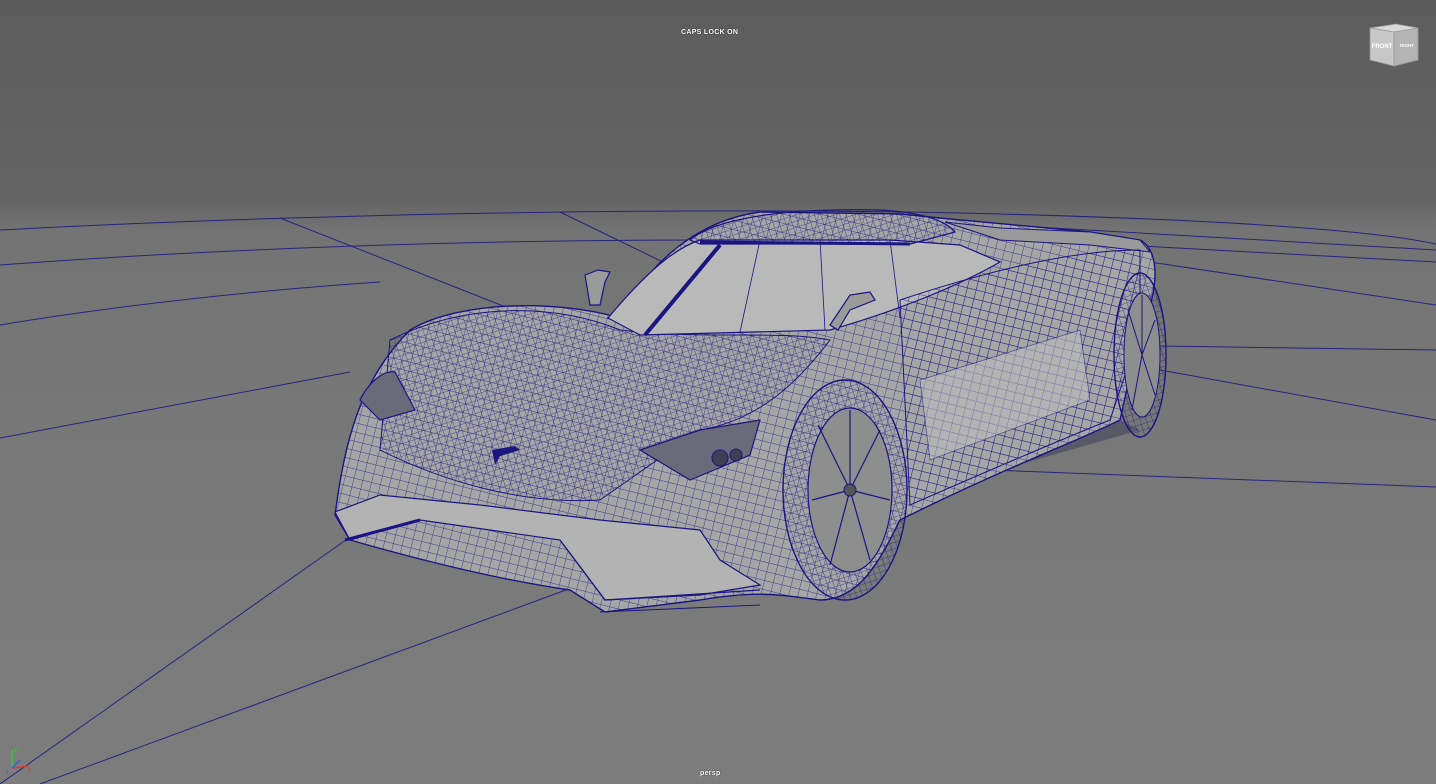 The height and width of the screenshot is (784, 1436). Describe the element at coordinates (15, 750) in the screenshot. I see `axis-y-label: y` at that location.